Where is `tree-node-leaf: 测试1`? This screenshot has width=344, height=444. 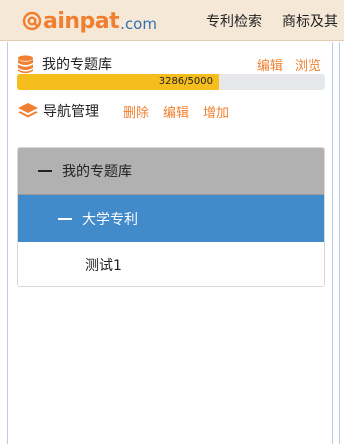
tree-node-leaf: 测试1 is located at coordinates (171, 264).